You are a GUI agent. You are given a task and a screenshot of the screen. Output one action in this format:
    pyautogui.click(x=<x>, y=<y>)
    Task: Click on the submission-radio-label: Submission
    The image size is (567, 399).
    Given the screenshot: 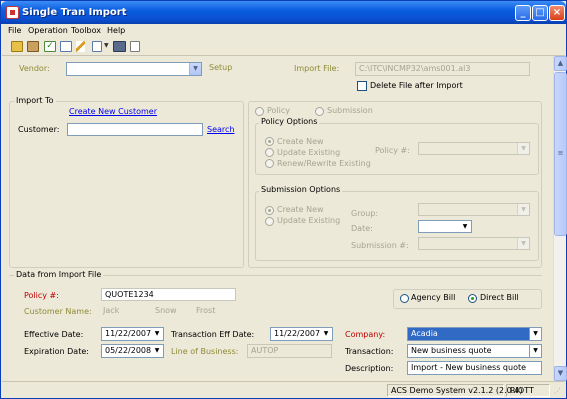 What is the action you would take?
    pyautogui.click(x=350, y=110)
    